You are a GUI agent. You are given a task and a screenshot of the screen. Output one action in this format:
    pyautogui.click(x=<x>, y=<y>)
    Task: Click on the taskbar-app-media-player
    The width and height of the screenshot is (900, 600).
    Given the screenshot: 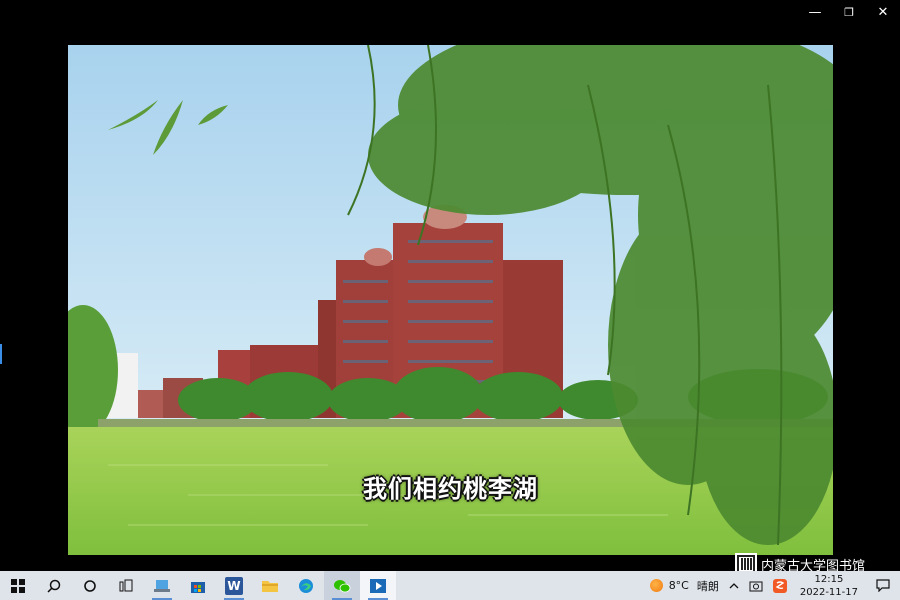 What is the action you would take?
    pyautogui.click(x=378, y=585)
    